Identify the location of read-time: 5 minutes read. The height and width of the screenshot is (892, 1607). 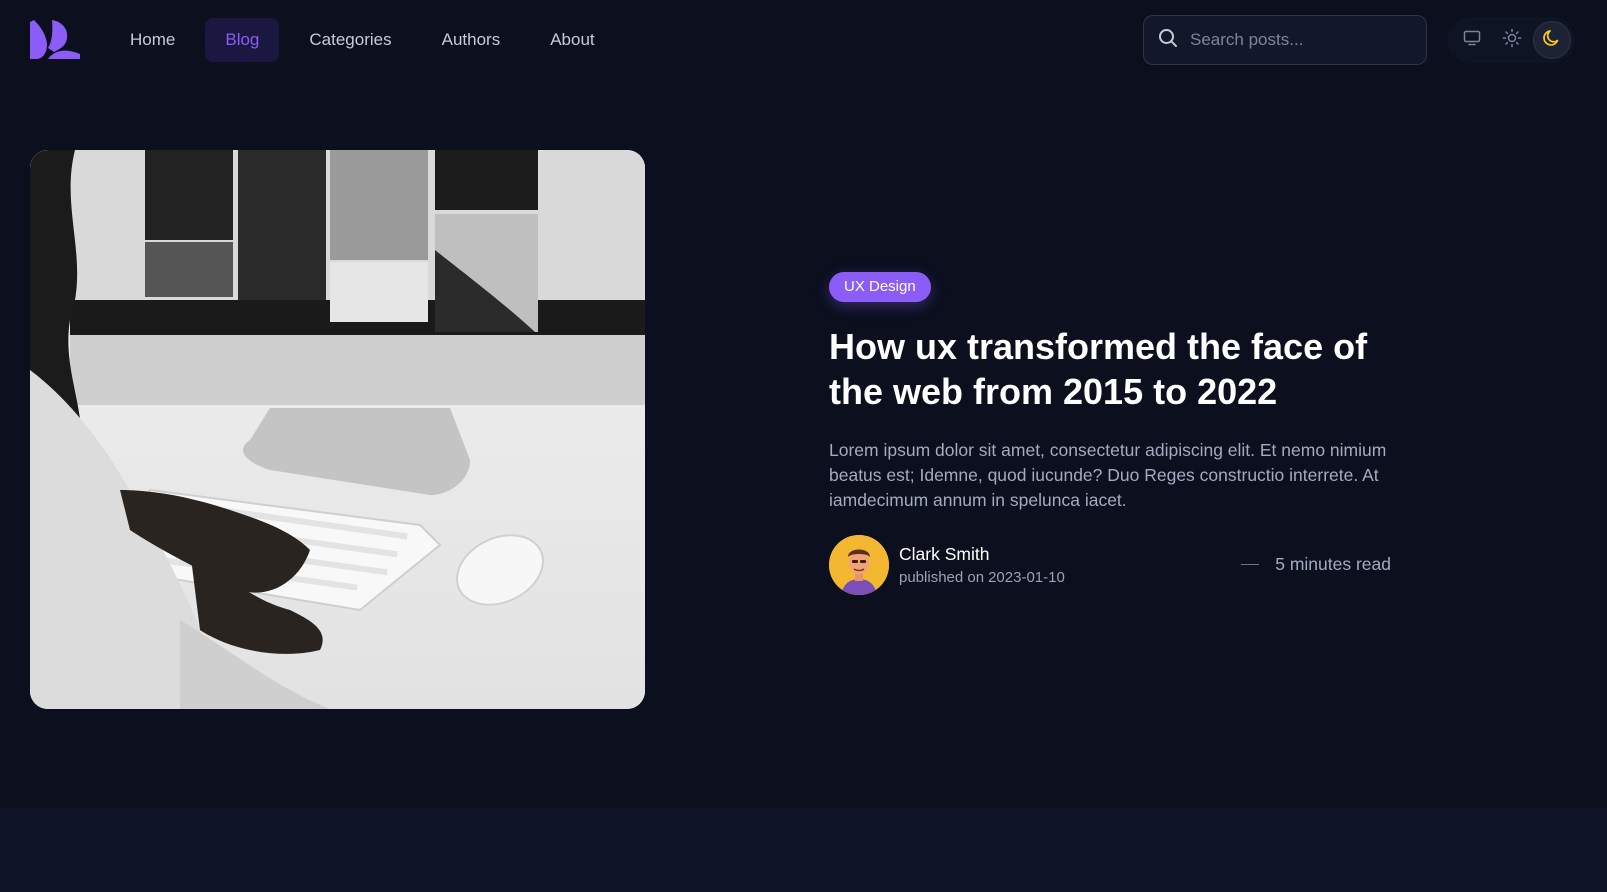
(1316, 564).